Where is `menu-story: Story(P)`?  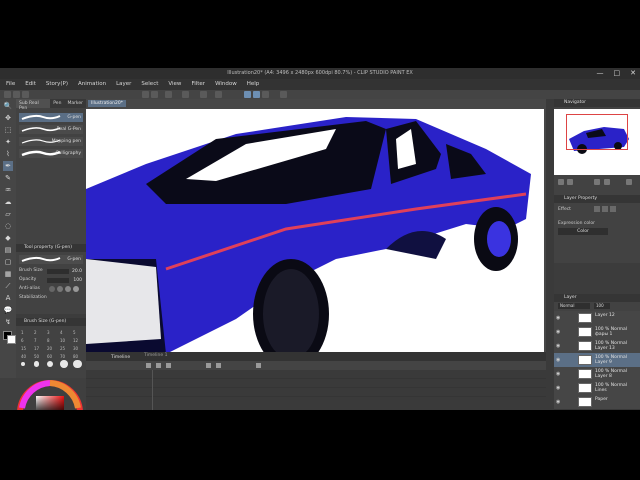 menu-story: Story(P) is located at coordinates (57, 84).